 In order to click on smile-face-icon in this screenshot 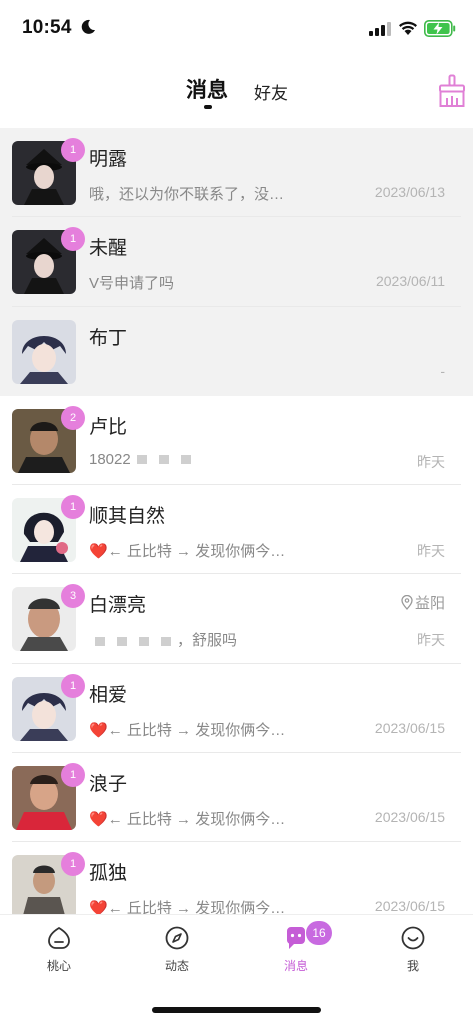, I will do `click(413, 938)`.